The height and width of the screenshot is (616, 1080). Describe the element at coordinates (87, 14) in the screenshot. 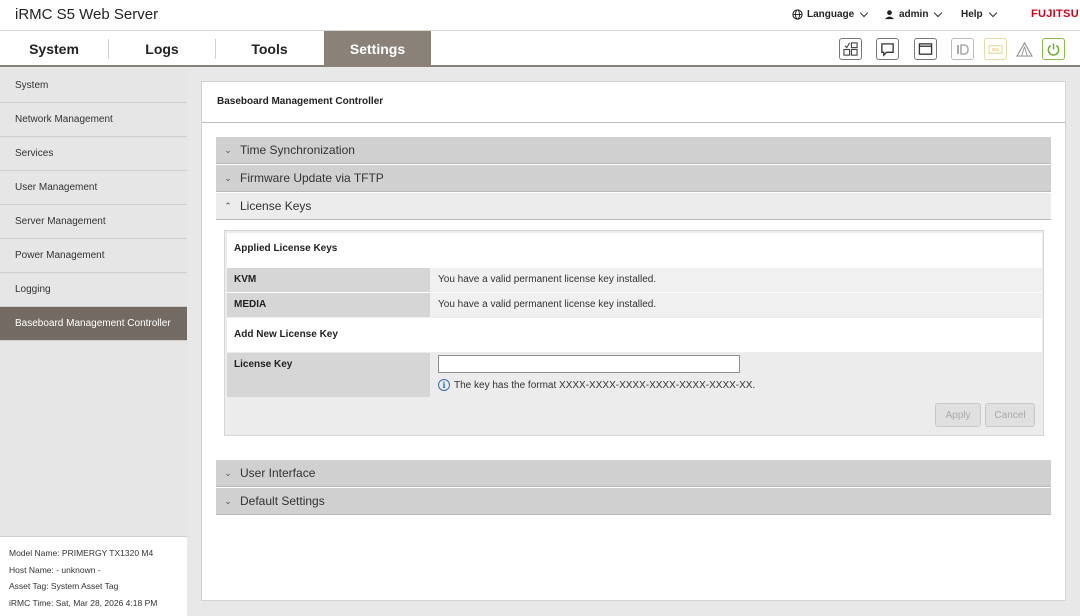

I see `app-title: iRMC S5 Web Server` at that location.